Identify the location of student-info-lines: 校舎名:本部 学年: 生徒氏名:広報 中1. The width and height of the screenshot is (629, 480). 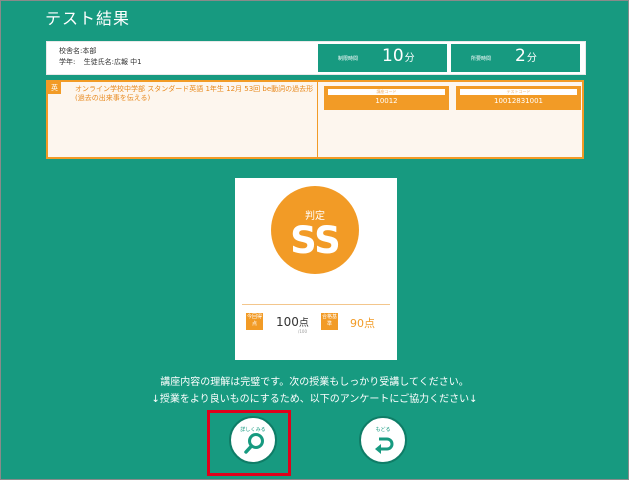
(103, 57).